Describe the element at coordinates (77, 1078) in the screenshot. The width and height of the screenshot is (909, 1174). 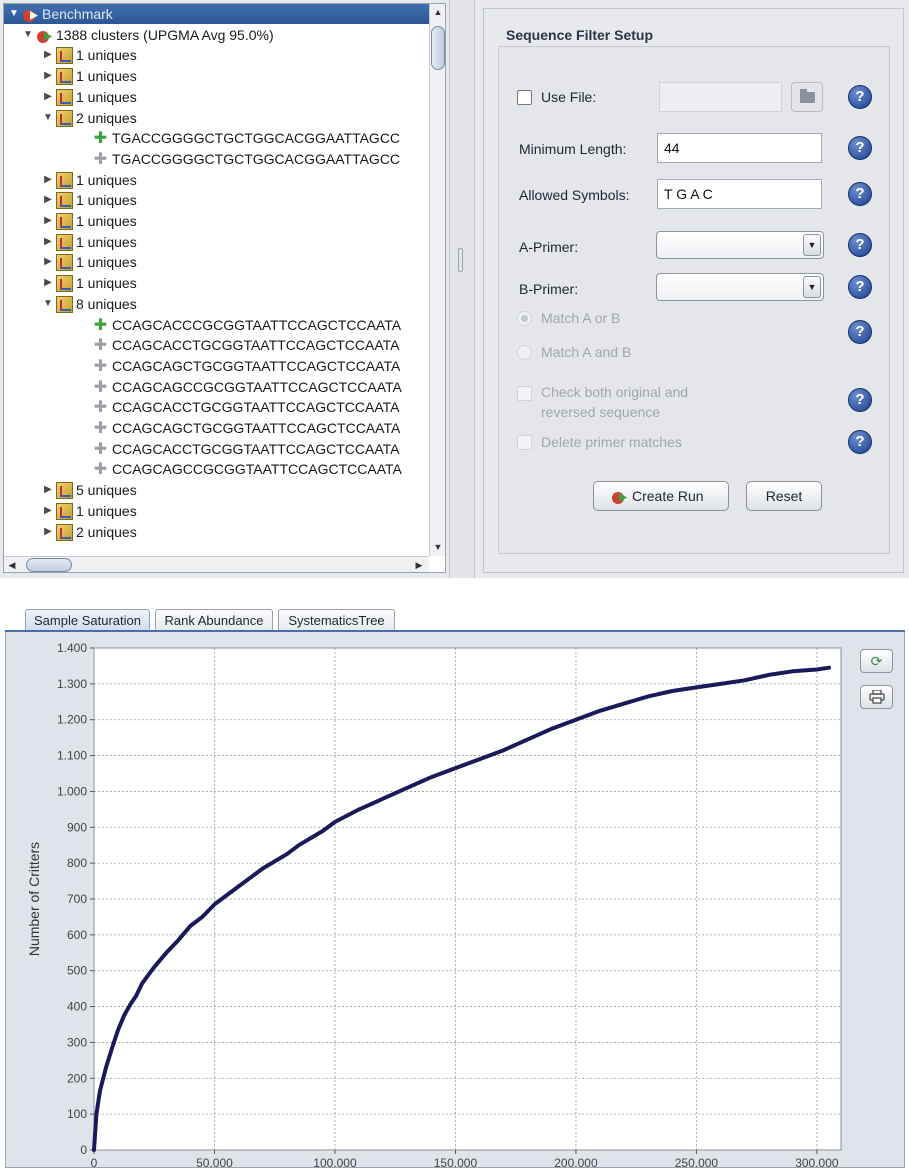
I see `y-tick-label: 200` at that location.